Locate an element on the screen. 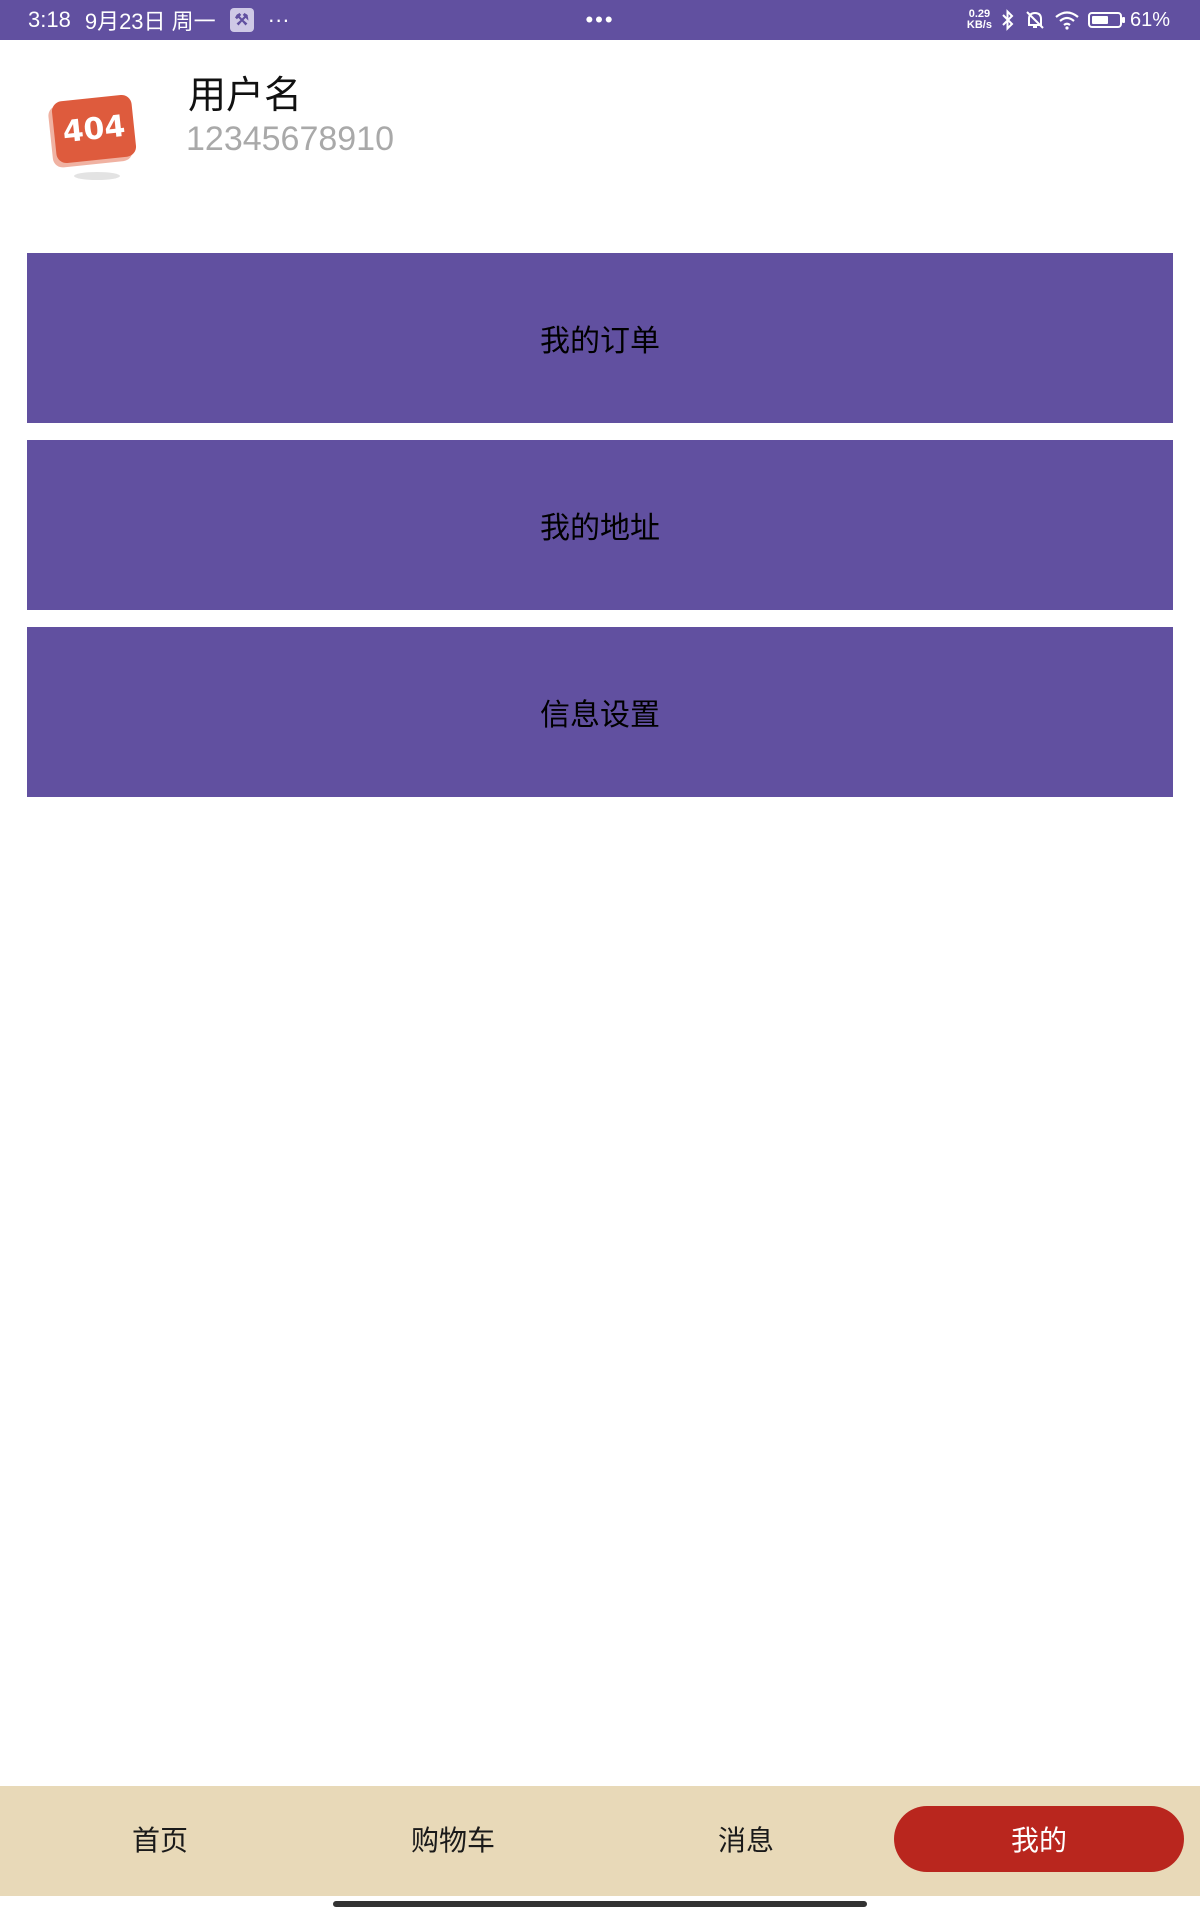 The height and width of the screenshot is (1920, 1200). bottom-nav: 首页 购物车 消息 我的 is located at coordinates (600, 1841).